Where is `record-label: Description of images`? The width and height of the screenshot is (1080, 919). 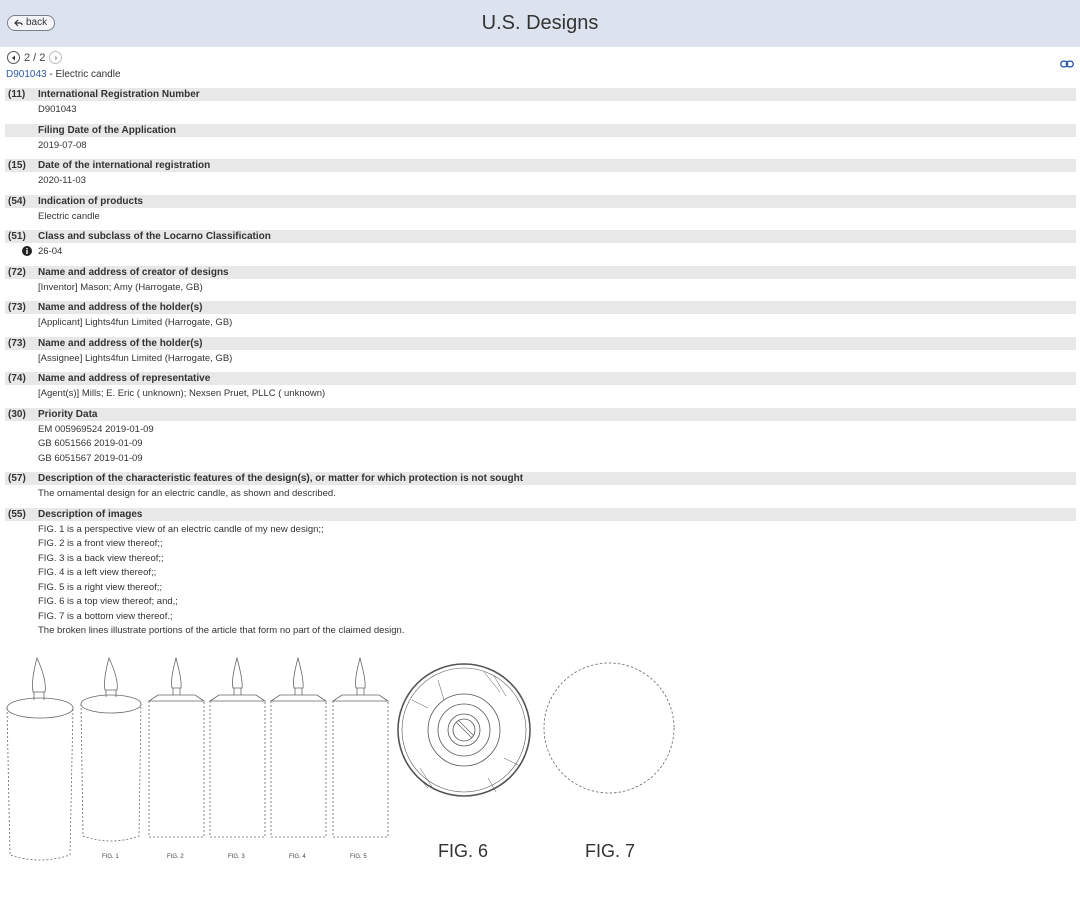
record-label: Description of images is located at coordinates (90, 514).